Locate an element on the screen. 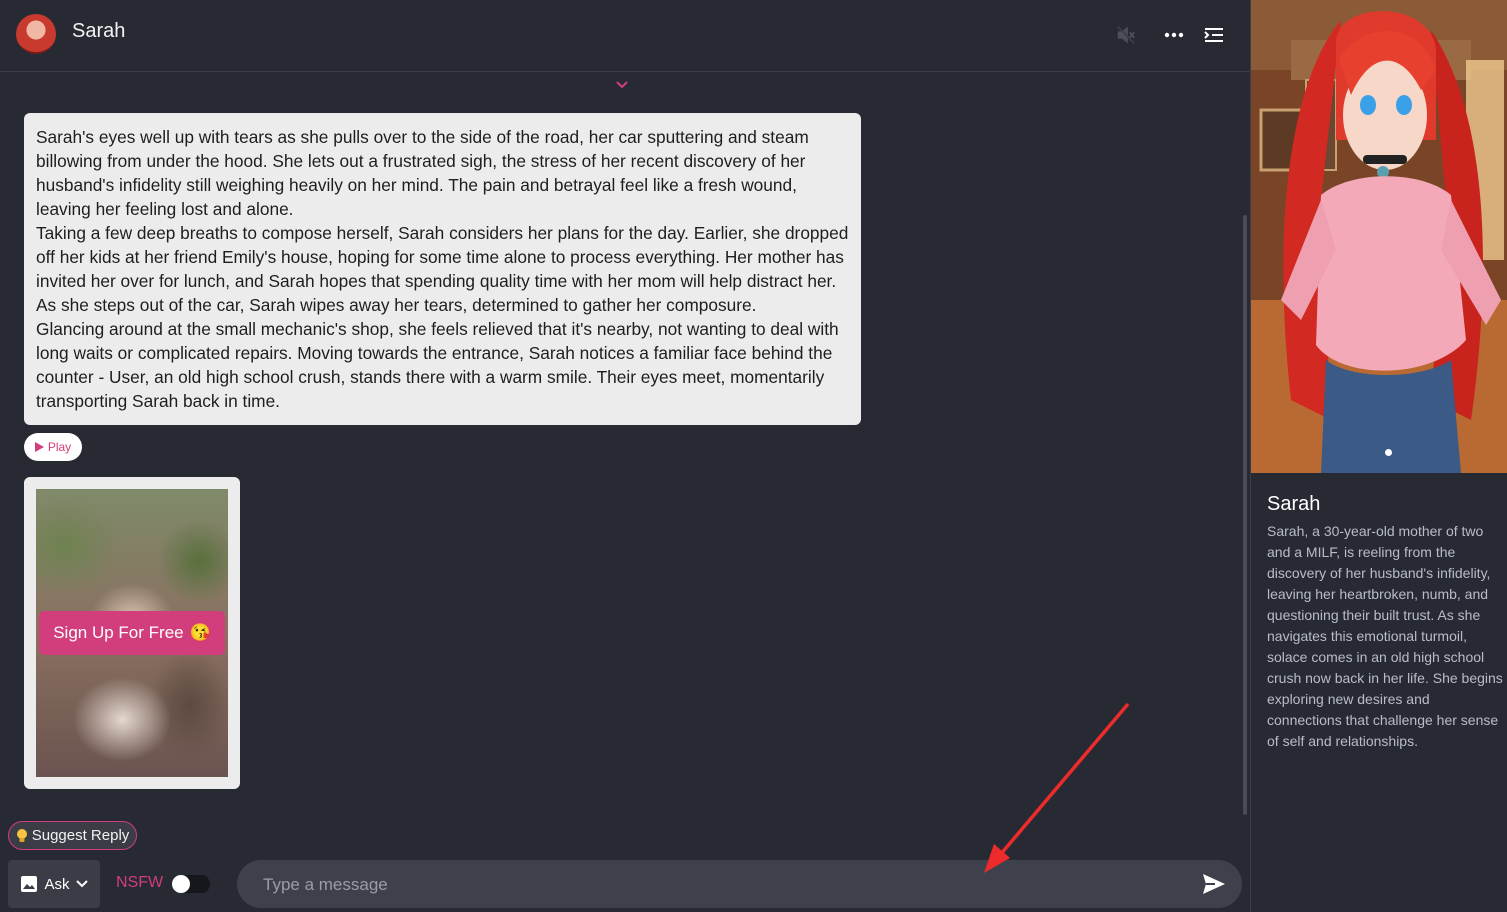 The width and height of the screenshot is (1507, 912). nsfw-toggle is located at coordinates (191, 884).